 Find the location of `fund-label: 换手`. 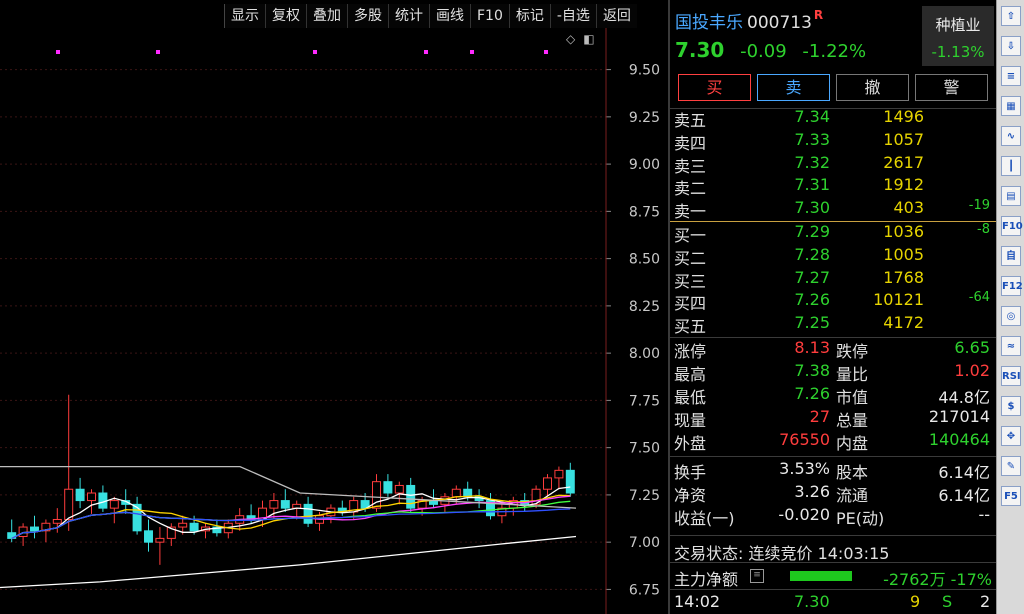

fund-label: 换手 is located at coordinates (690, 472).